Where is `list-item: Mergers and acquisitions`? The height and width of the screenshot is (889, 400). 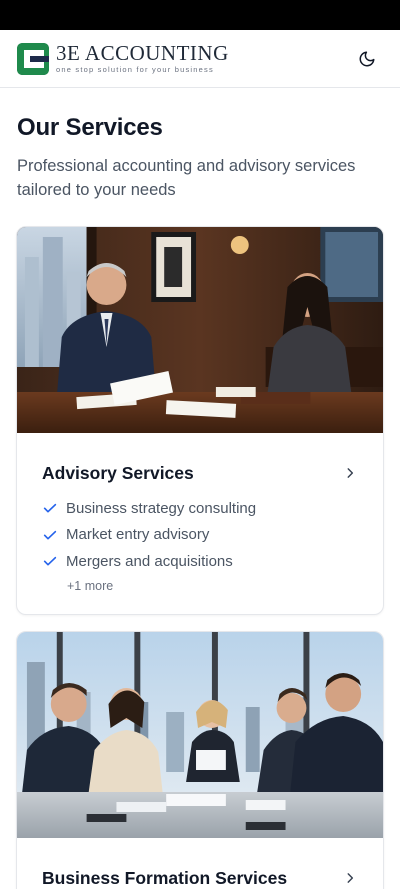 list-item: Mergers and acquisitions is located at coordinates (200, 561).